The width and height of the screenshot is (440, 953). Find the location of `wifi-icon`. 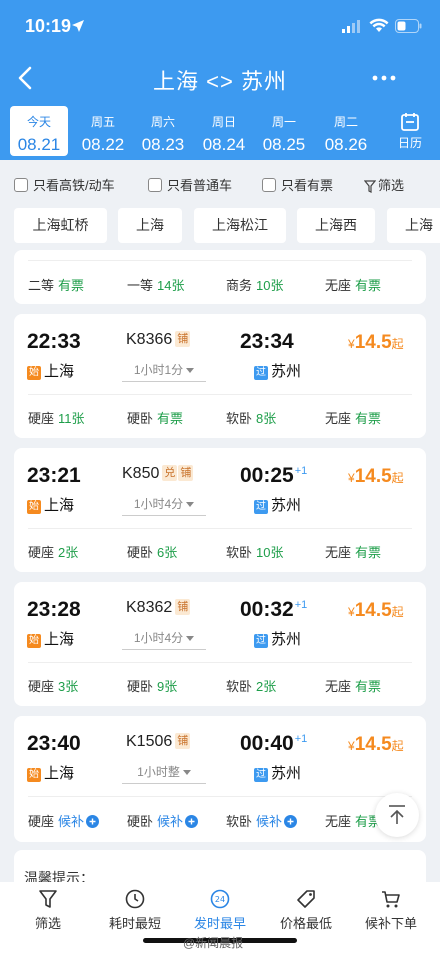

wifi-icon is located at coordinates (379, 25).